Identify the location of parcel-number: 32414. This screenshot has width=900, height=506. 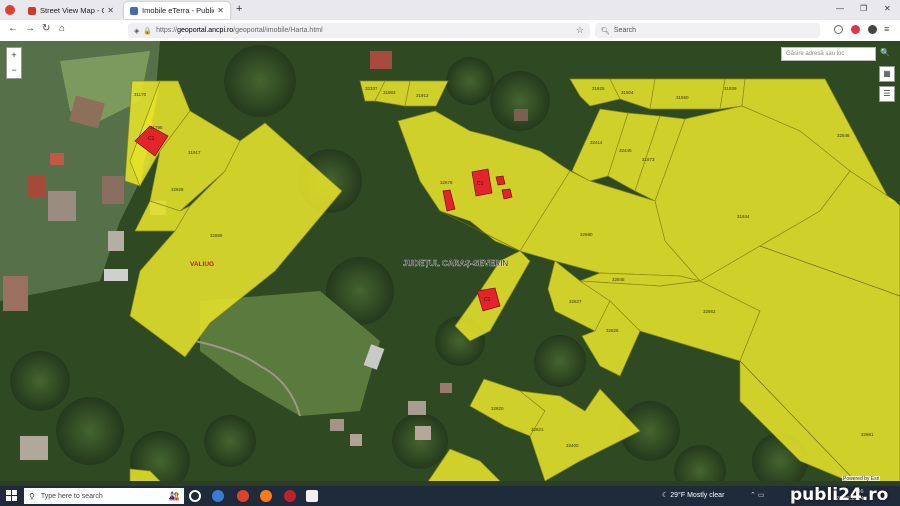
(596, 142).